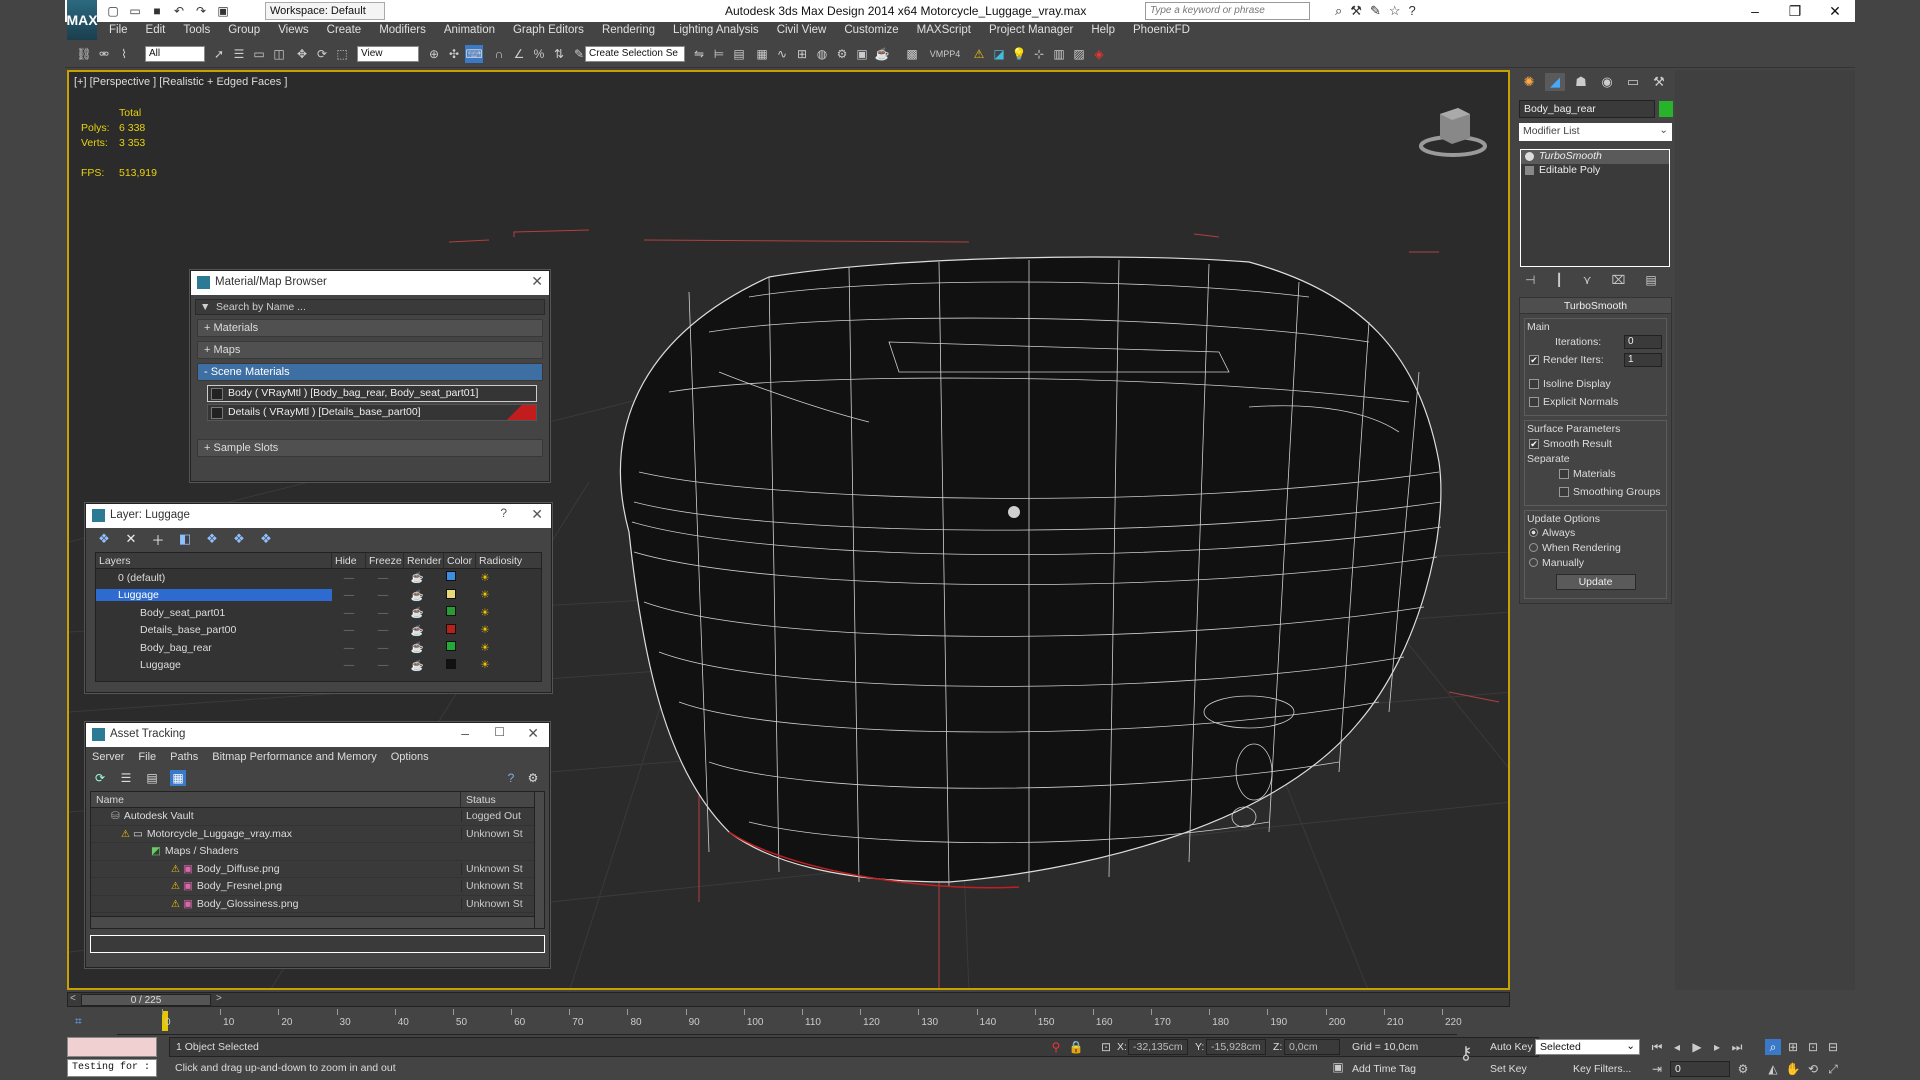 This screenshot has height=1080, width=1920. Describe the element at coordinates (317, 922) in the screenshot. I see `asset-horizontal-scrollbar` at that location.